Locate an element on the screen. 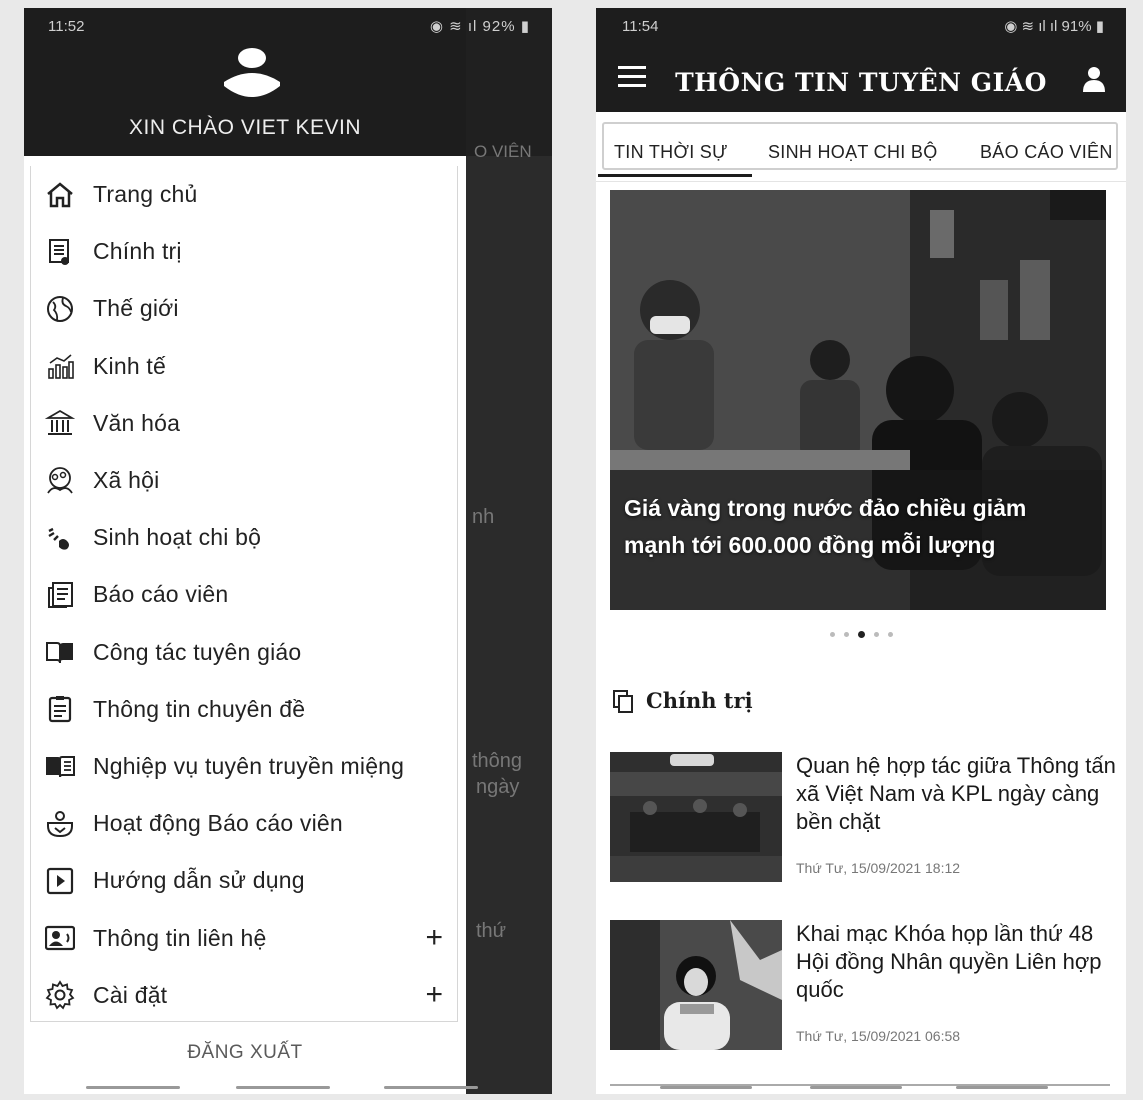 The image size is (1143, 1100). menu-item-contact-info: Thông tin liên hệ + is located at coordinates (244, 937).